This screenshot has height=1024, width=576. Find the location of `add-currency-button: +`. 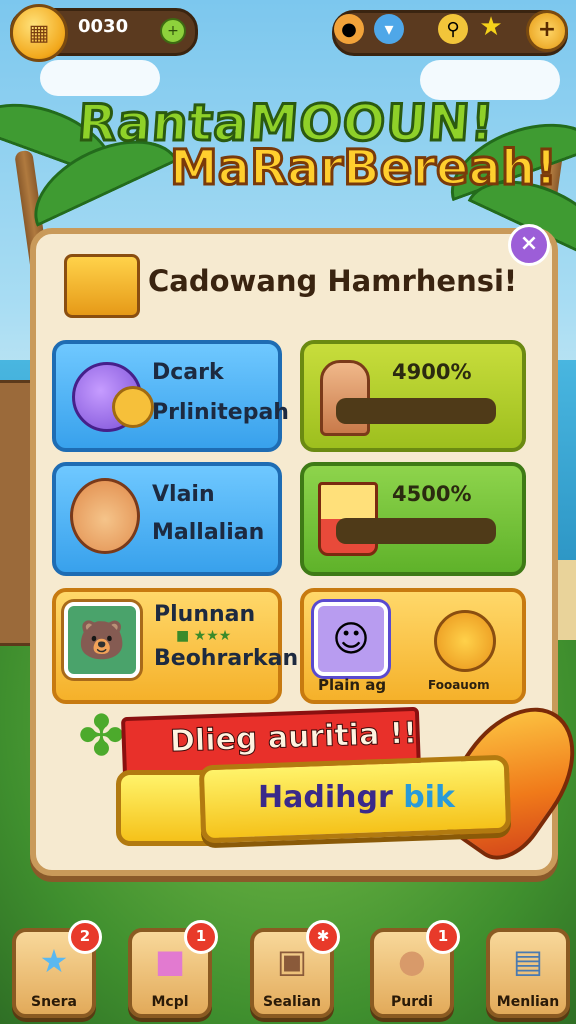

add-currency-button: + is located at coordinates (547, 31).